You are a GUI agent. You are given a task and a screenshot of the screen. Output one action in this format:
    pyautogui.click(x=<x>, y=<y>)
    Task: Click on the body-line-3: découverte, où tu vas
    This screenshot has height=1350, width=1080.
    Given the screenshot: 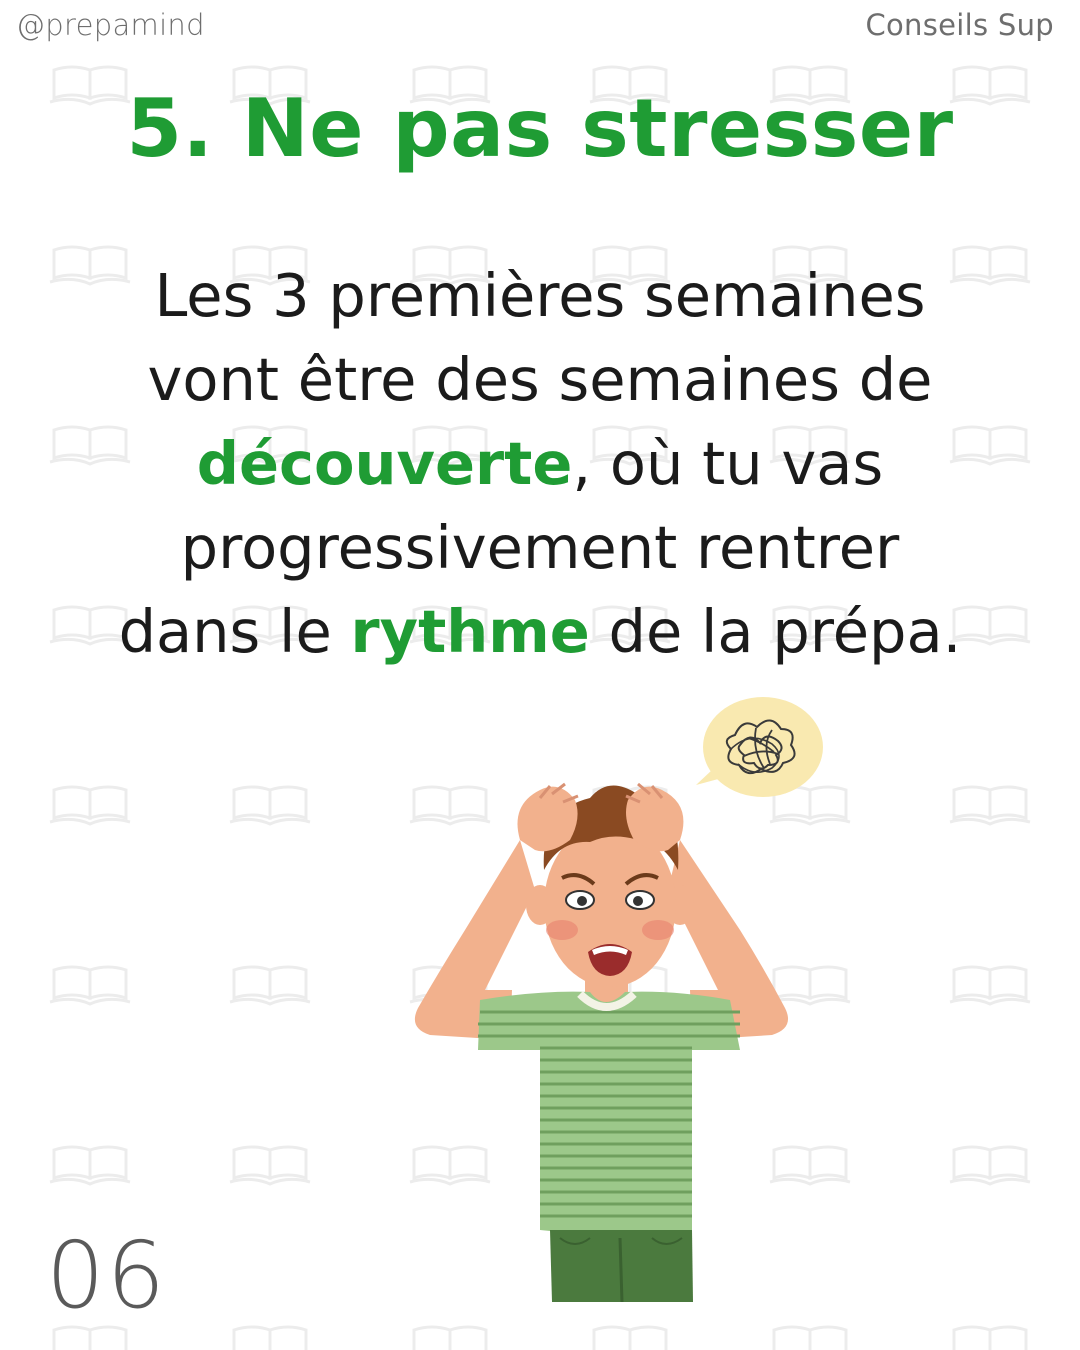 What is the action you would take?
    pyautogui.click(x=540, y=464)
    